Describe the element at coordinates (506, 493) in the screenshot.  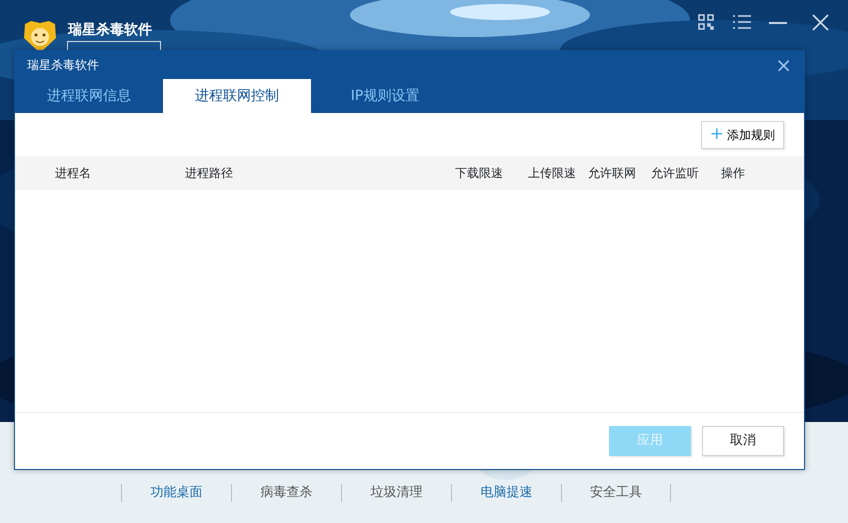
I see `nav-tab: 电脑提速` at that location.